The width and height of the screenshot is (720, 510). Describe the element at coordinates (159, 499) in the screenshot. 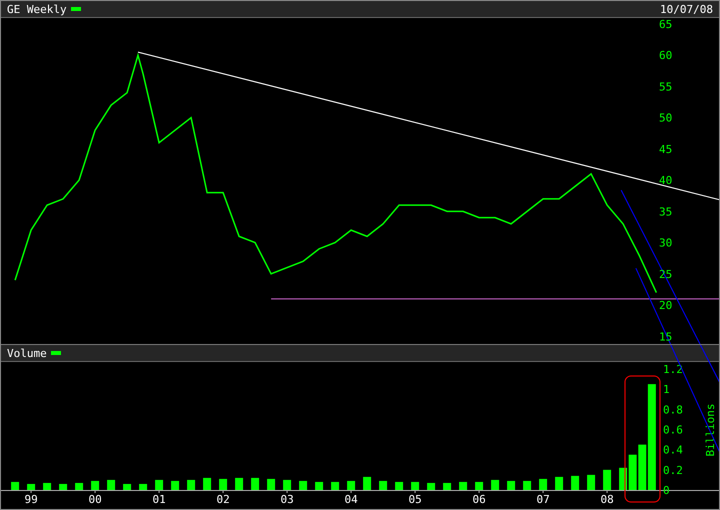

I see `year-label: 01` at that location.